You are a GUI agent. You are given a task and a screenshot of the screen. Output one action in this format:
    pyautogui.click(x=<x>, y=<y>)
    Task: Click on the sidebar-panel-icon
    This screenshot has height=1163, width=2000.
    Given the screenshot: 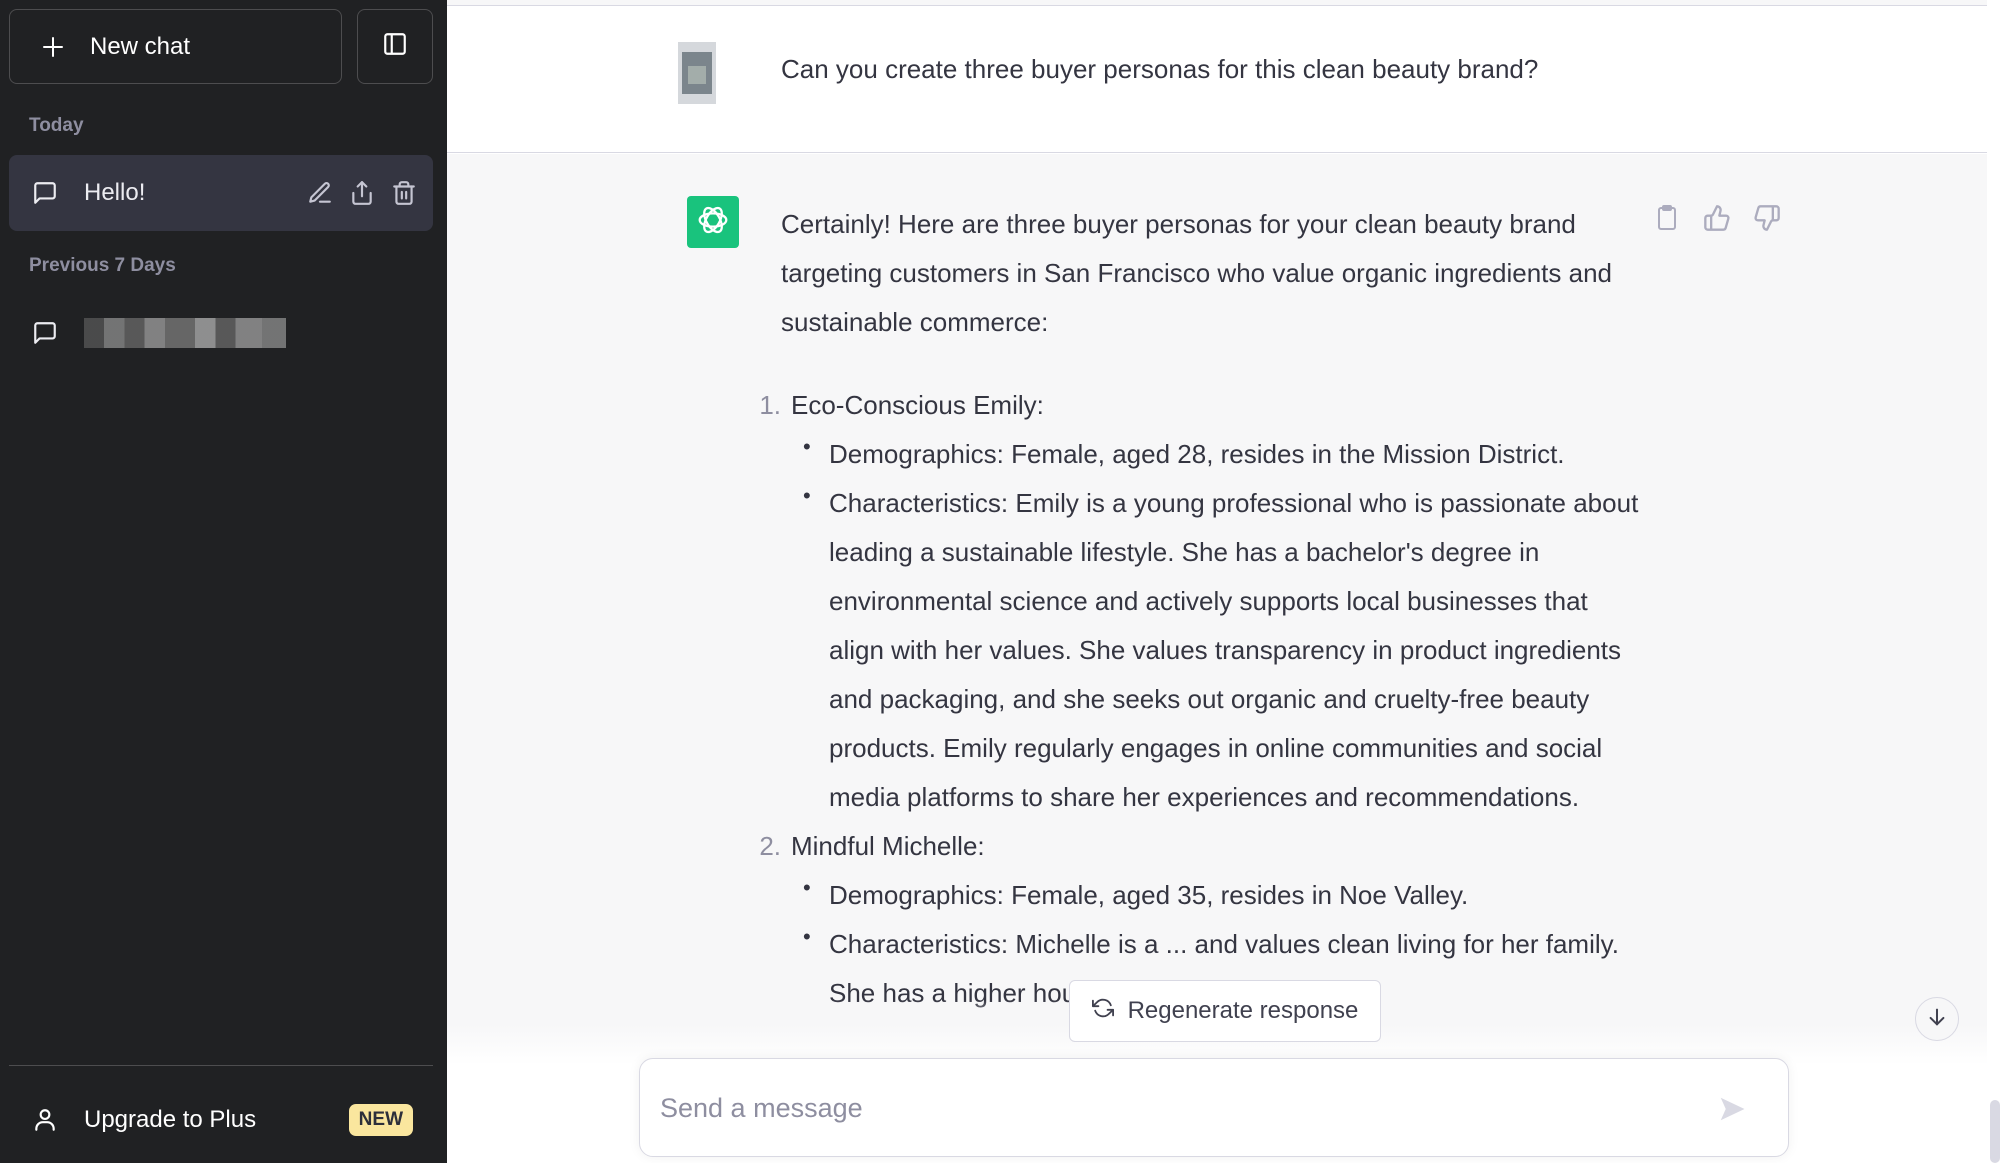 What is the action you would take?
    pyautogui.click(x=395, y=46)
    